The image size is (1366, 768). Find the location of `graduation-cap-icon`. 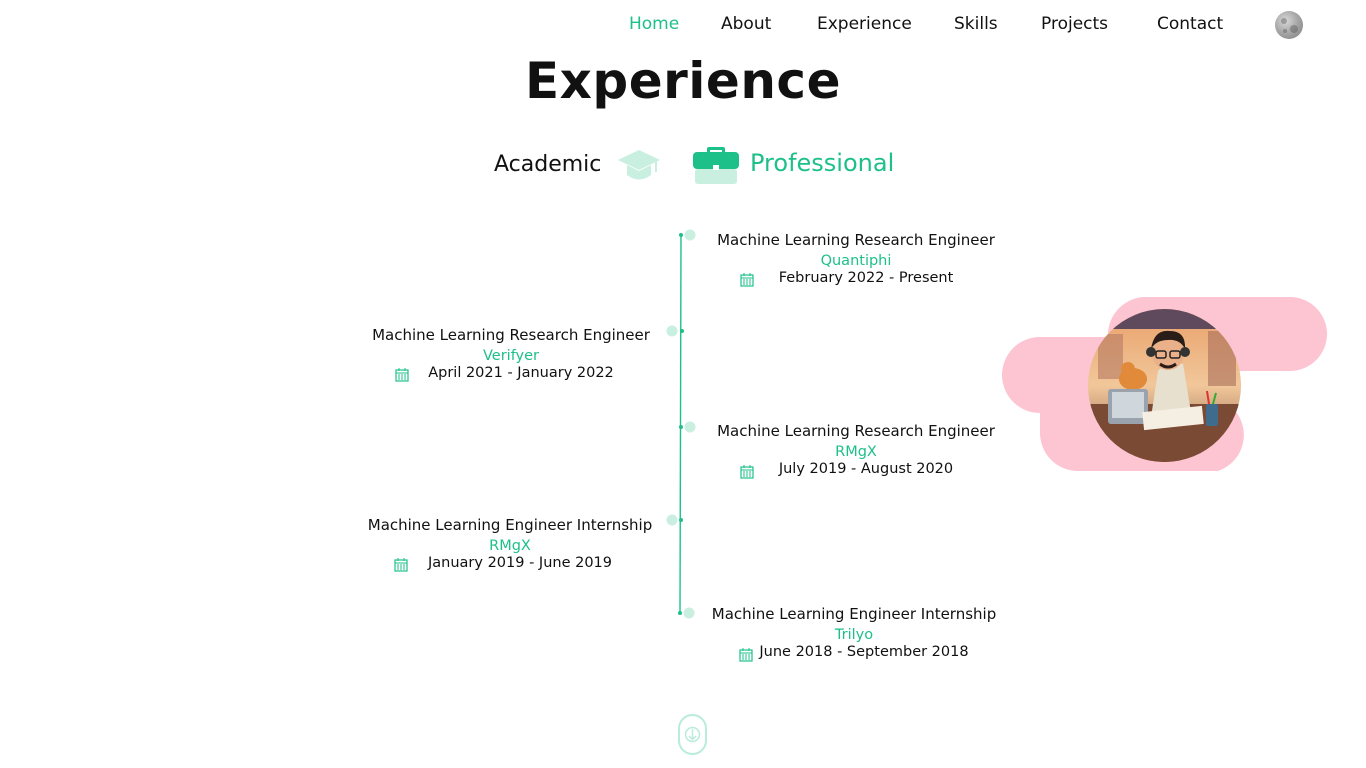

graduation-cap-icon is located at coordinates (639, 166).